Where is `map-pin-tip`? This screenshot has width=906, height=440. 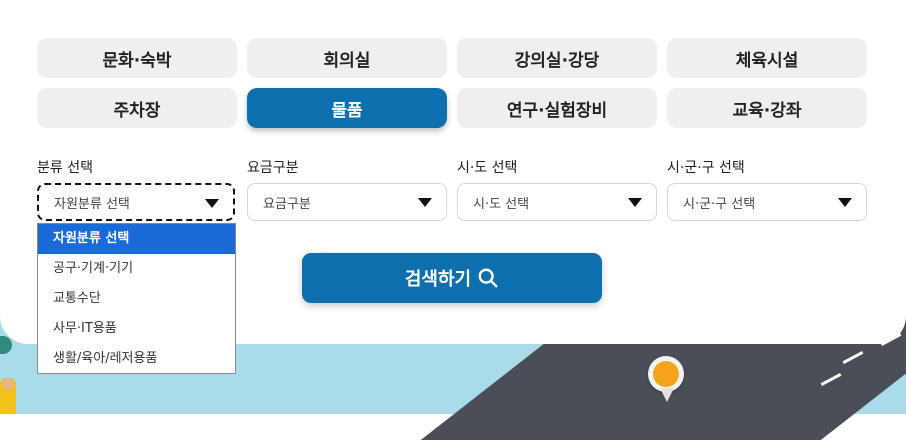 map-pin-tip is located at coordinates (667, 395).